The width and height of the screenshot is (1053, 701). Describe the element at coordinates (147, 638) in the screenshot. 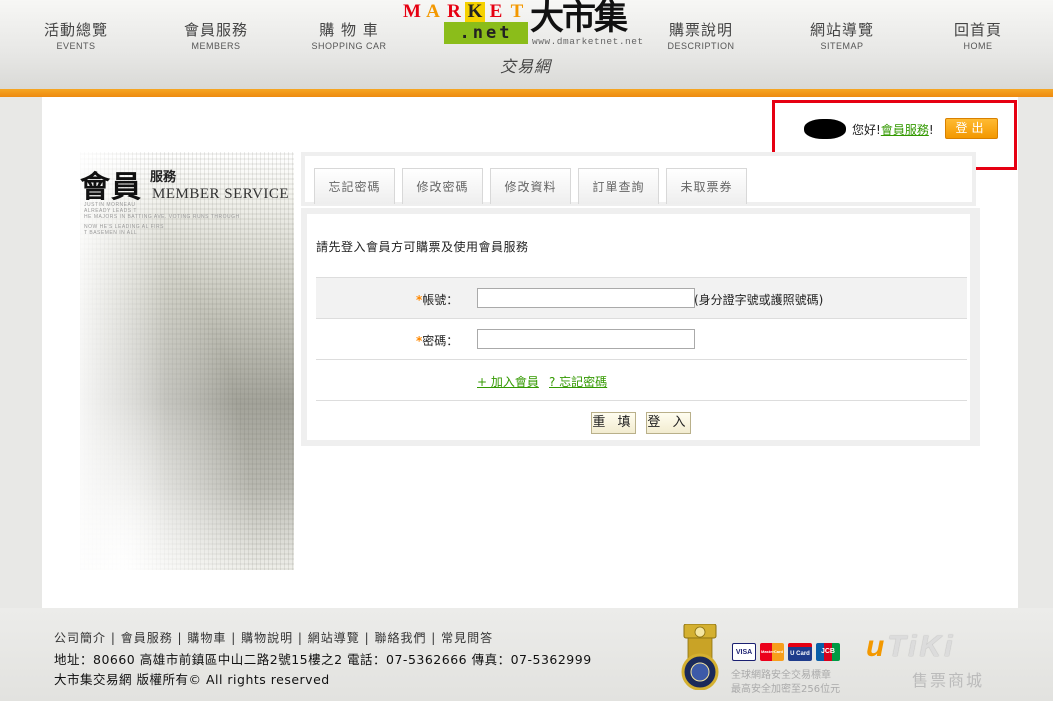

I see `footer-link-members: 會員服務` at that location.